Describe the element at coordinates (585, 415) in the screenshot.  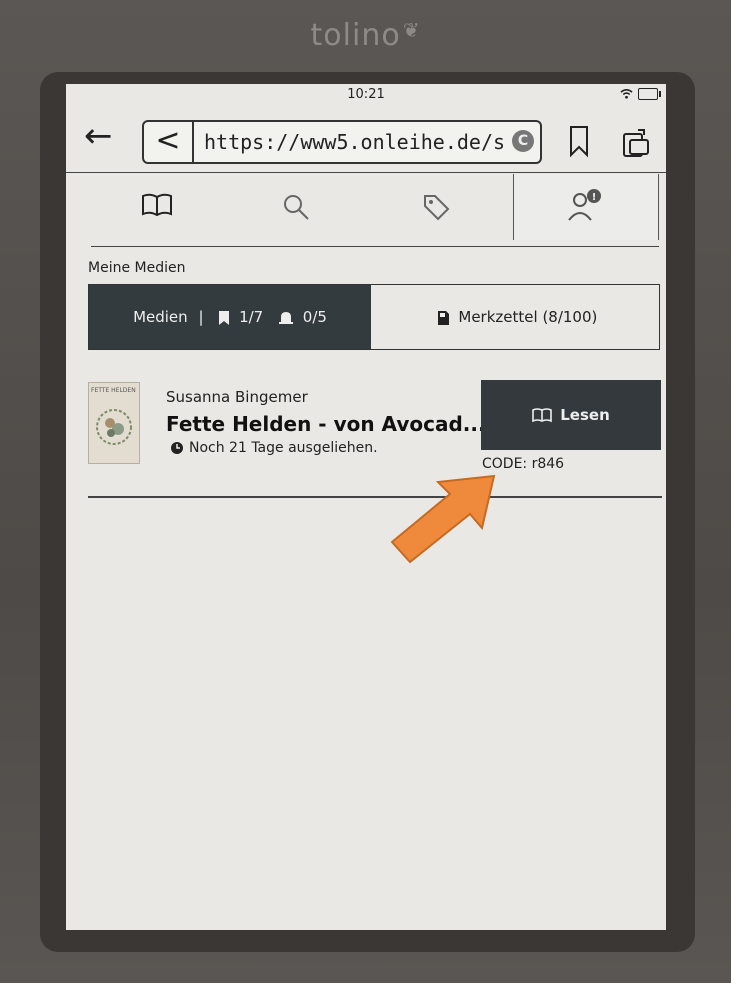
I see `read-label: Lesen` at that location.